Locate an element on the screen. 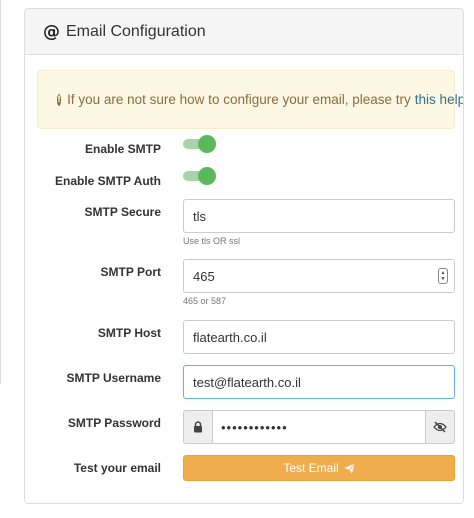  number-spinner-icon: ▲ ▼ is located at coordinates (443, 276).